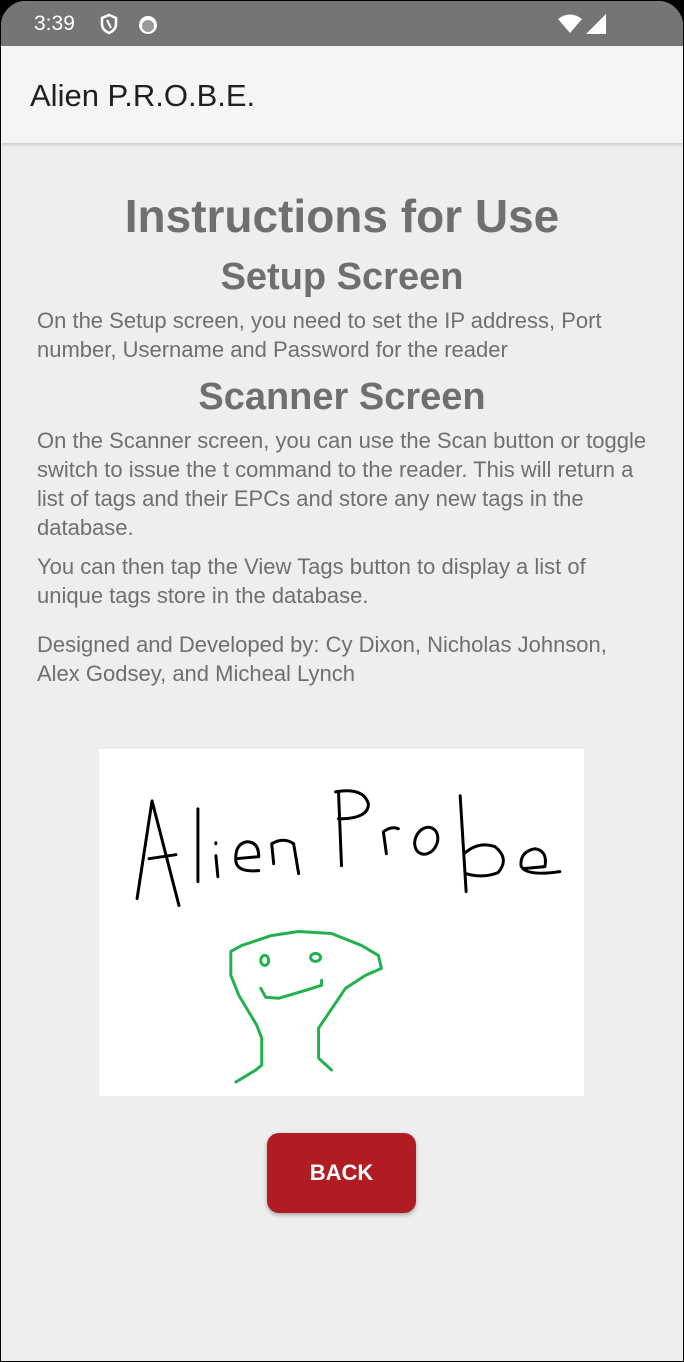  What do you see at coordinates (109, 24) in the screenshot?
I see `shield-icon` at bounding box center [109, 24].